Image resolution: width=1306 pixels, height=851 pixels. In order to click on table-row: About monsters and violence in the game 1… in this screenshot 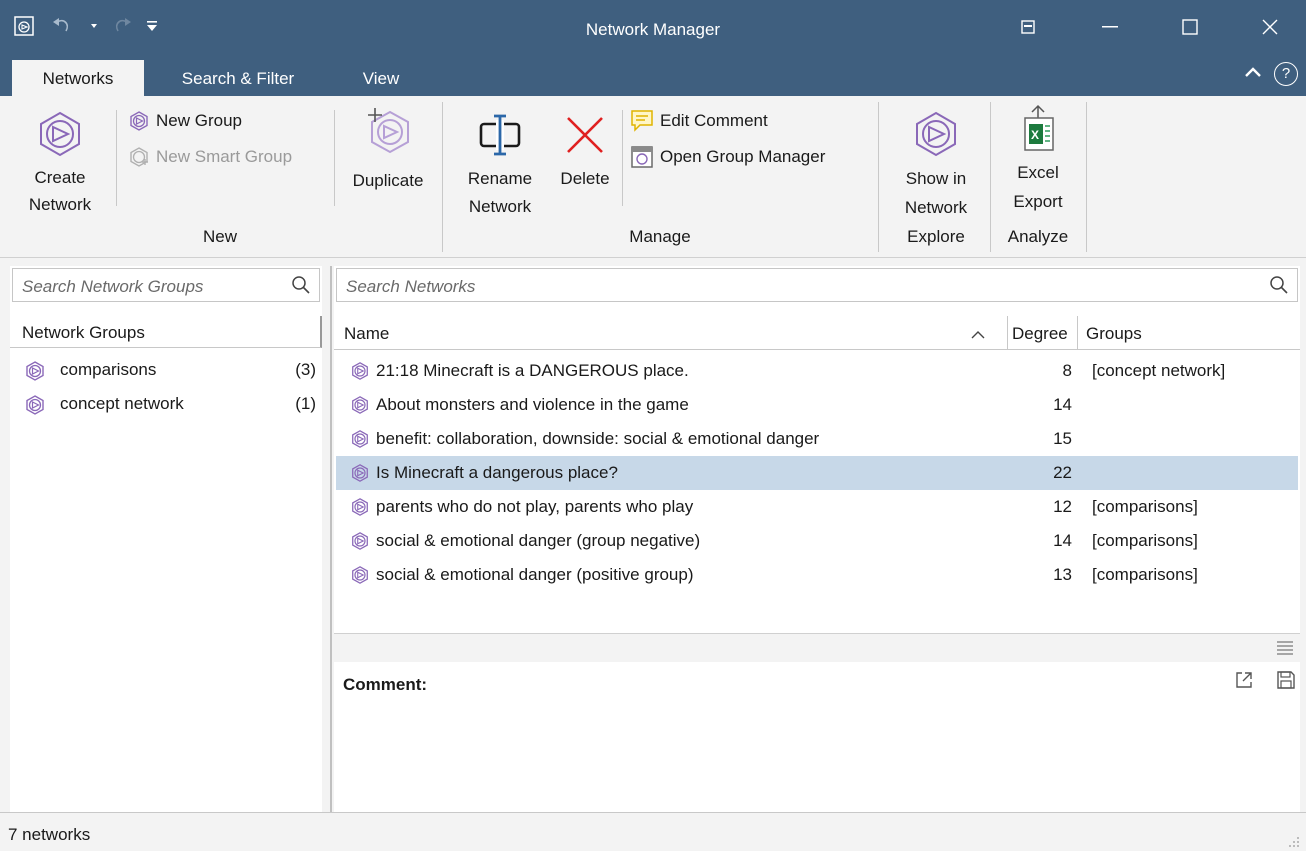, I will do `click(817, 405)`.